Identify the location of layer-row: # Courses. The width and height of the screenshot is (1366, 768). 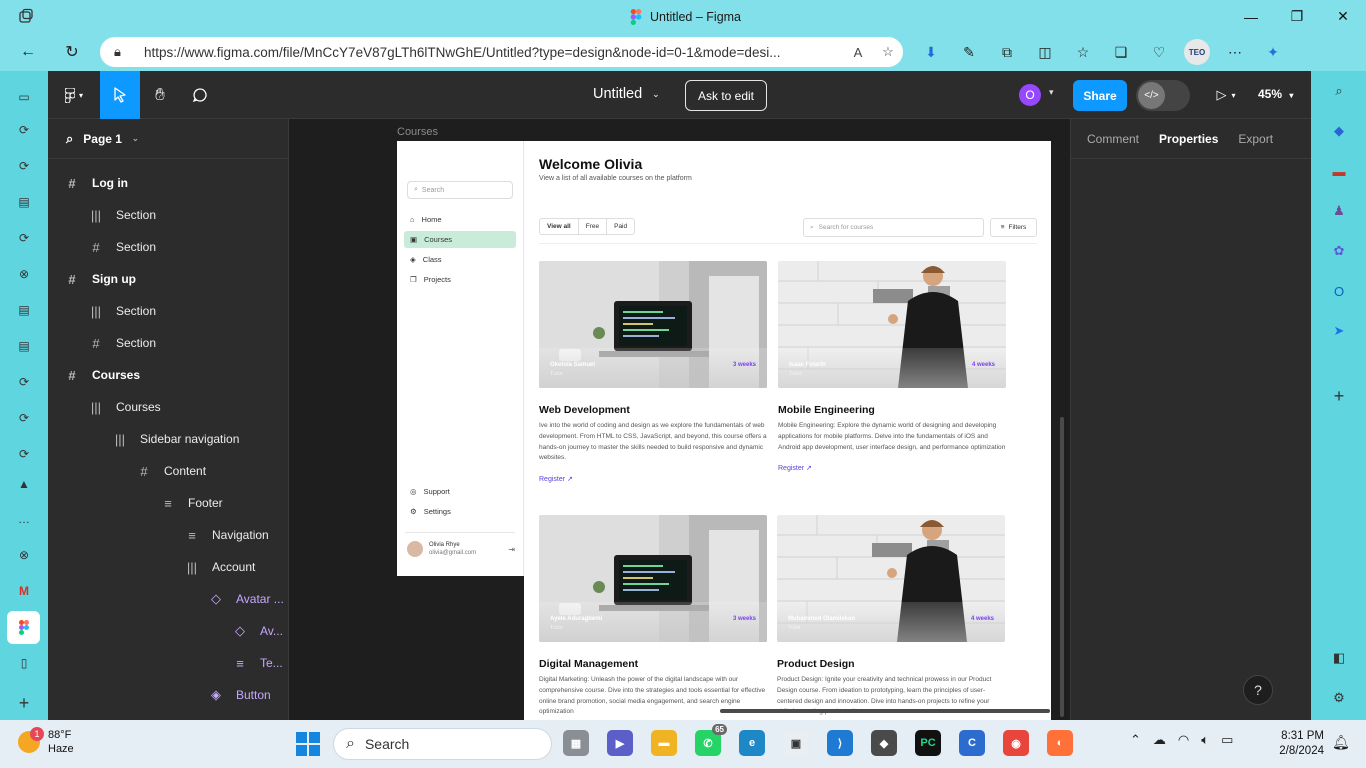
(102, 375).